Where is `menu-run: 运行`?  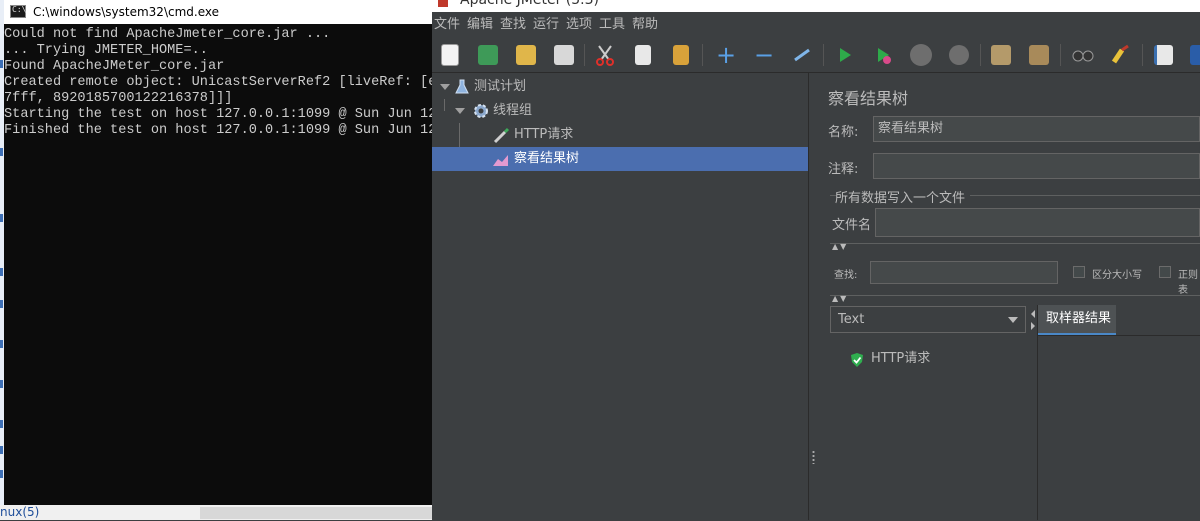
menu-run: 运行 is located at coordinates (546, 24).